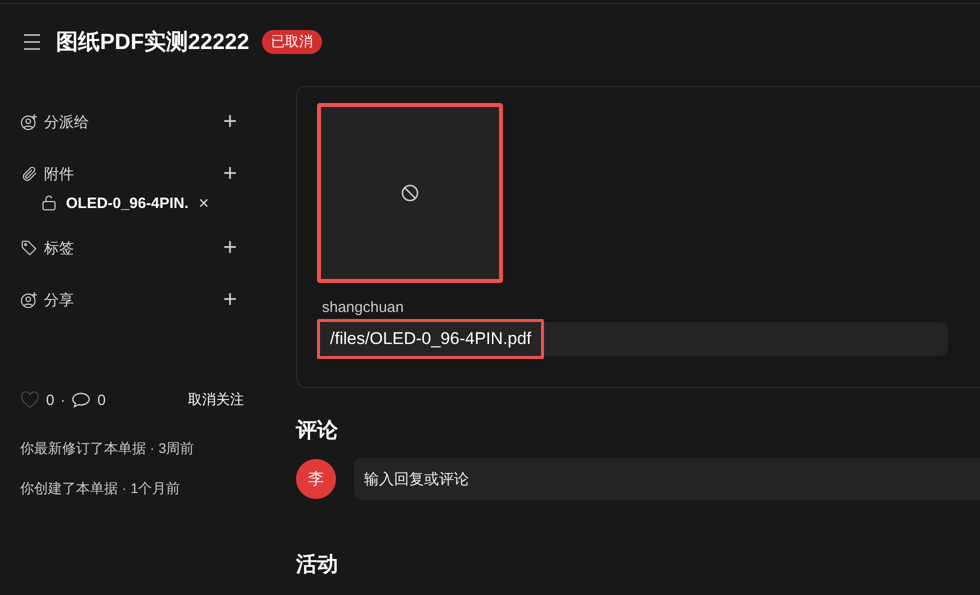 This screenshot has height=595, width=980. I want to click on section-label: 分享, so click(59, 300).